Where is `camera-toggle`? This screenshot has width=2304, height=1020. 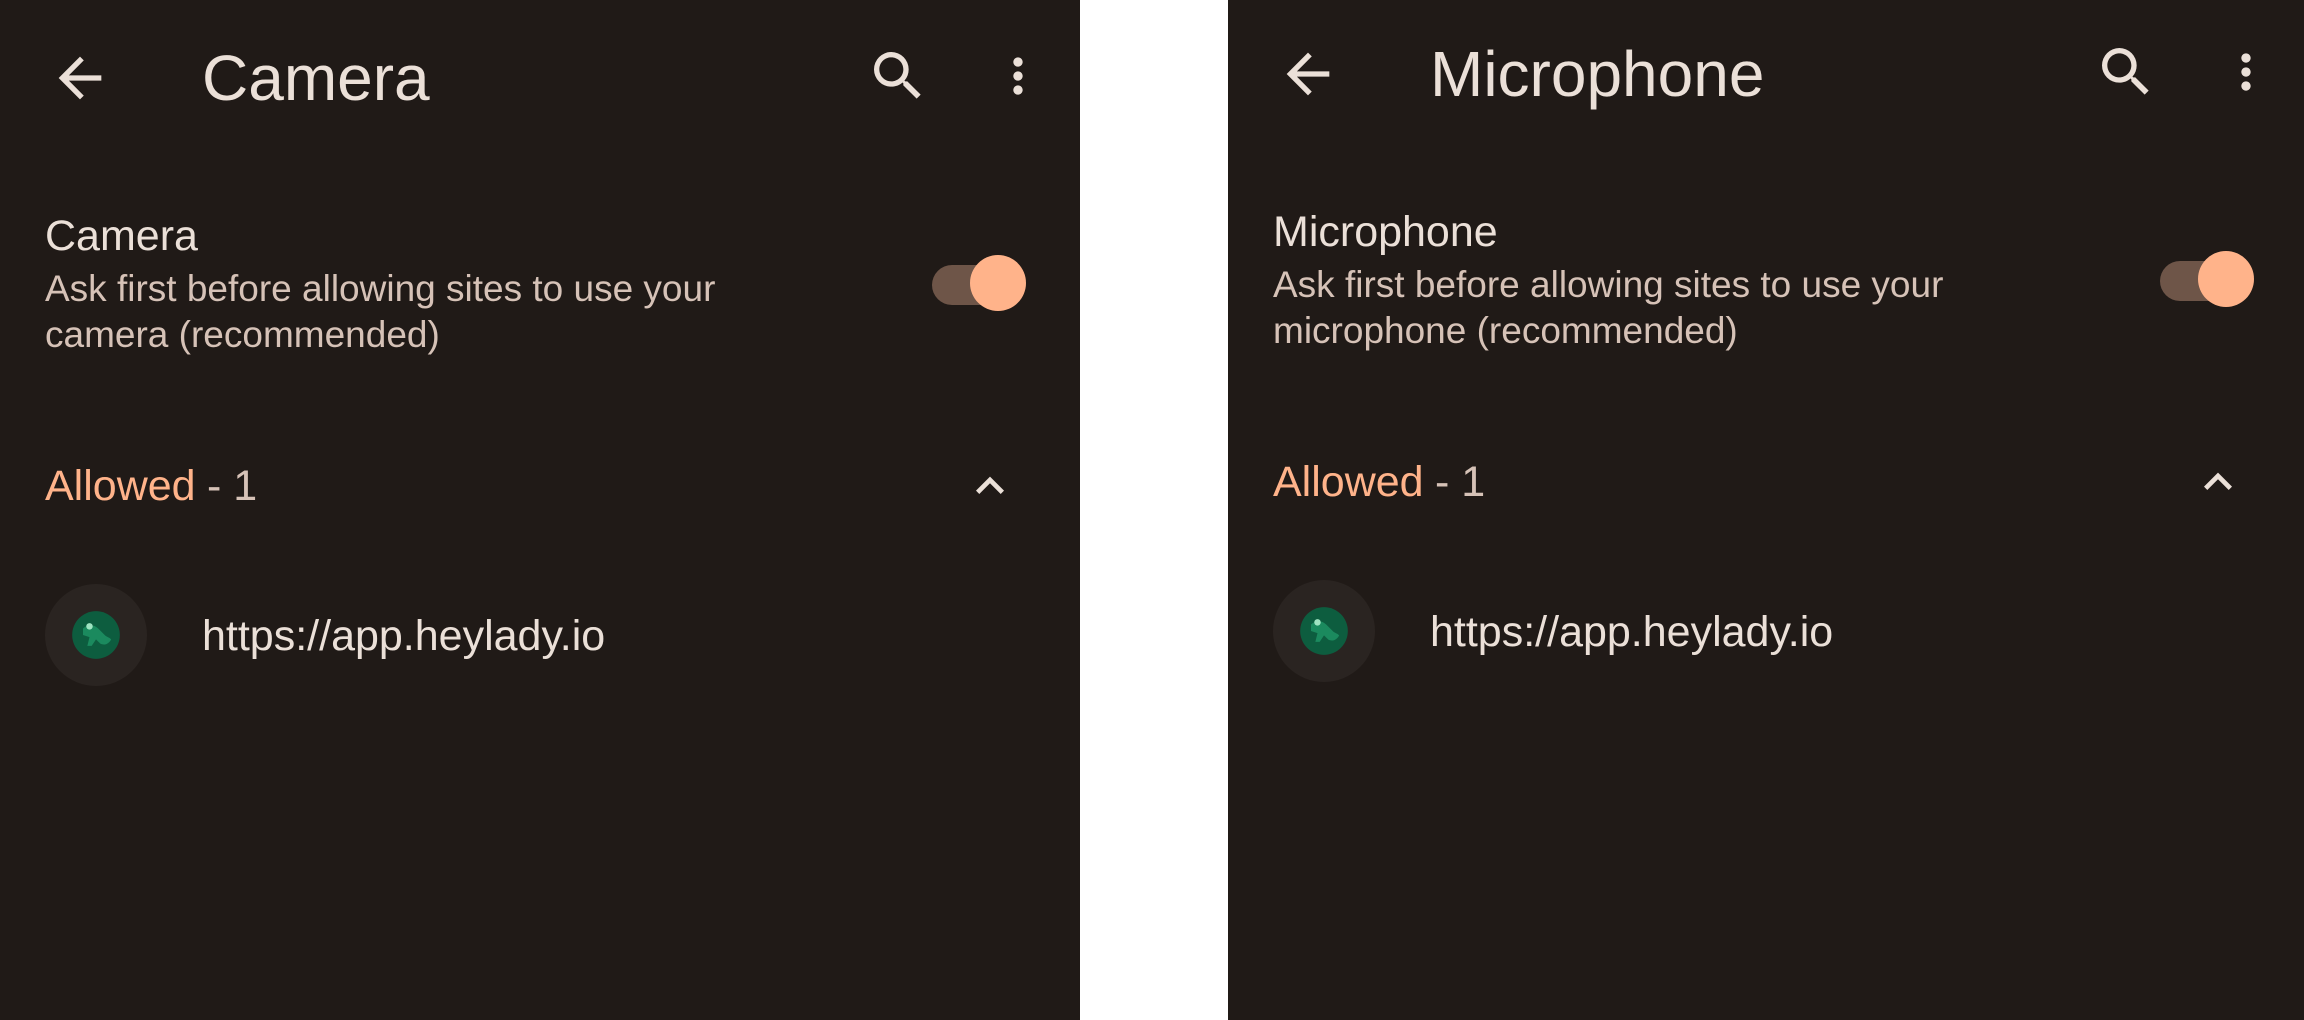
camera-toggle is located at coordinates (978, 284).